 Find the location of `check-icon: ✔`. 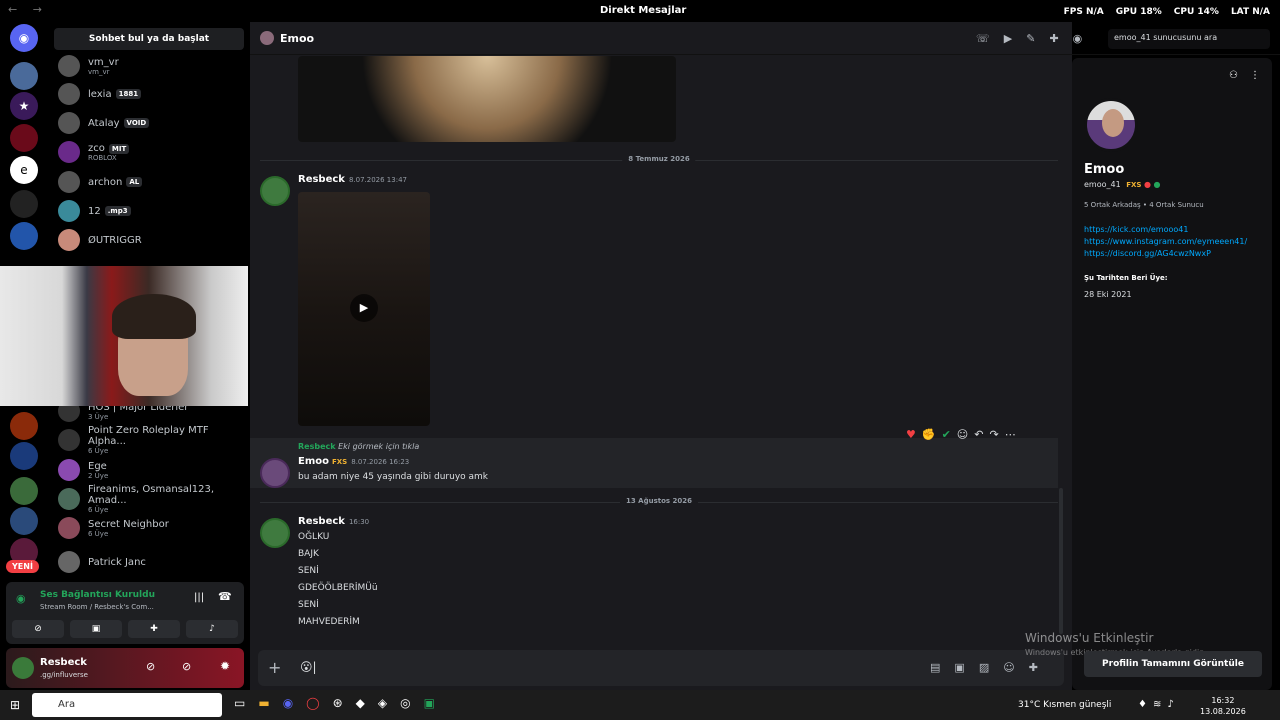

check-icon: ✔ is located at coordinates (946, 434).